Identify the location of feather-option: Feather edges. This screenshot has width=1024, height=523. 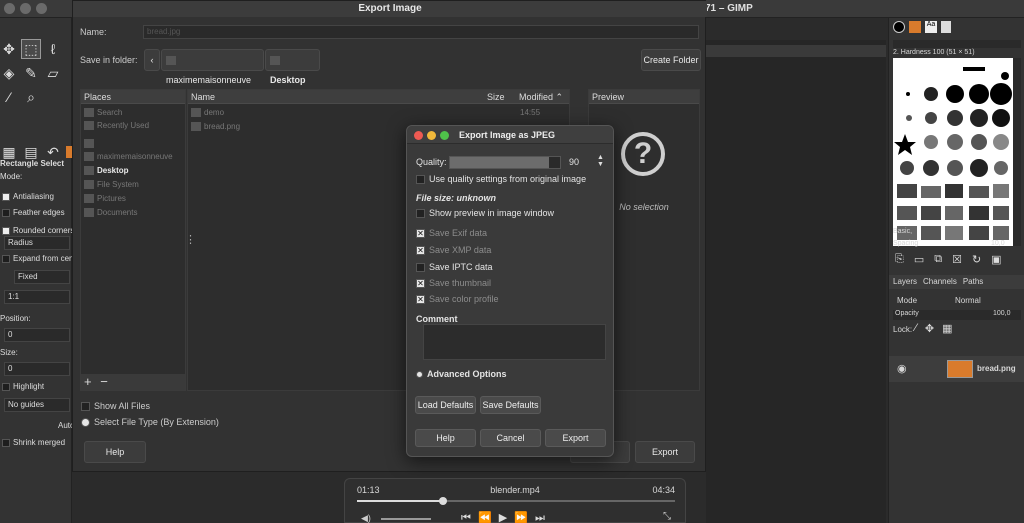
(33, 212).